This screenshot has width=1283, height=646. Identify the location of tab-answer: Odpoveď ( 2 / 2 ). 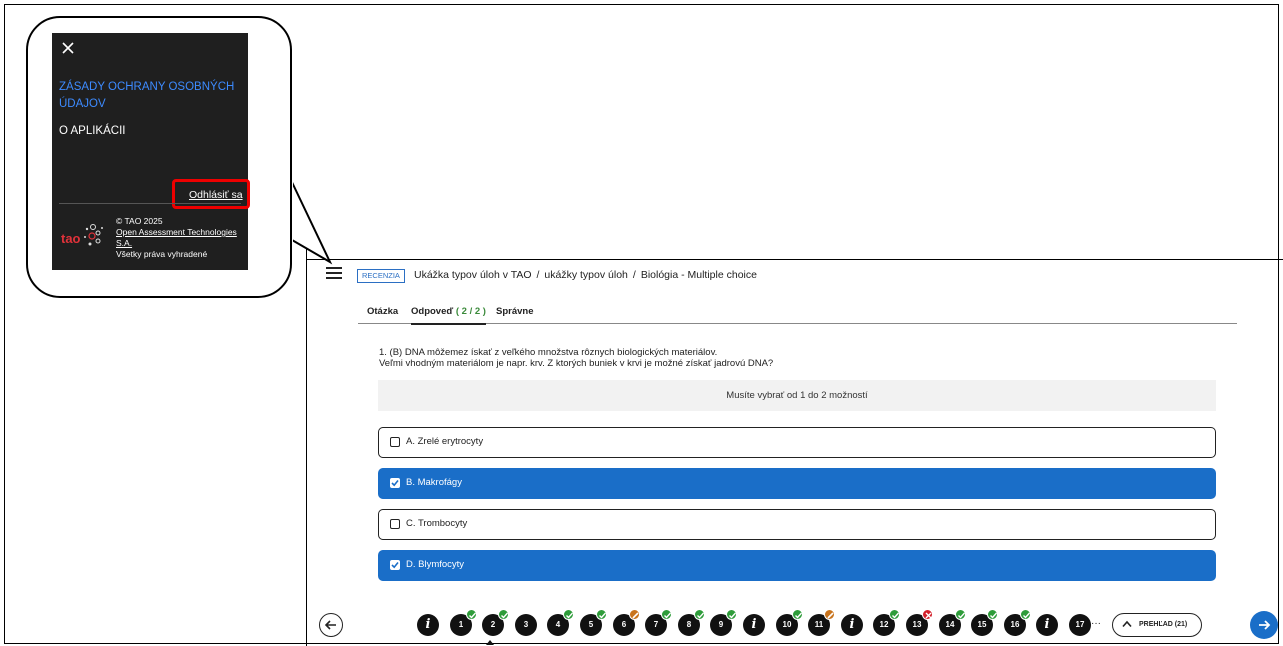
(448, 315).